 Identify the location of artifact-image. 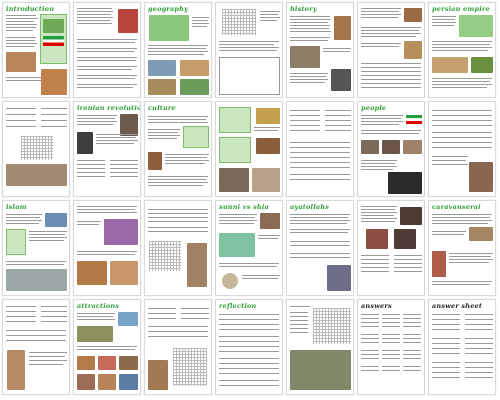
(413, 15).